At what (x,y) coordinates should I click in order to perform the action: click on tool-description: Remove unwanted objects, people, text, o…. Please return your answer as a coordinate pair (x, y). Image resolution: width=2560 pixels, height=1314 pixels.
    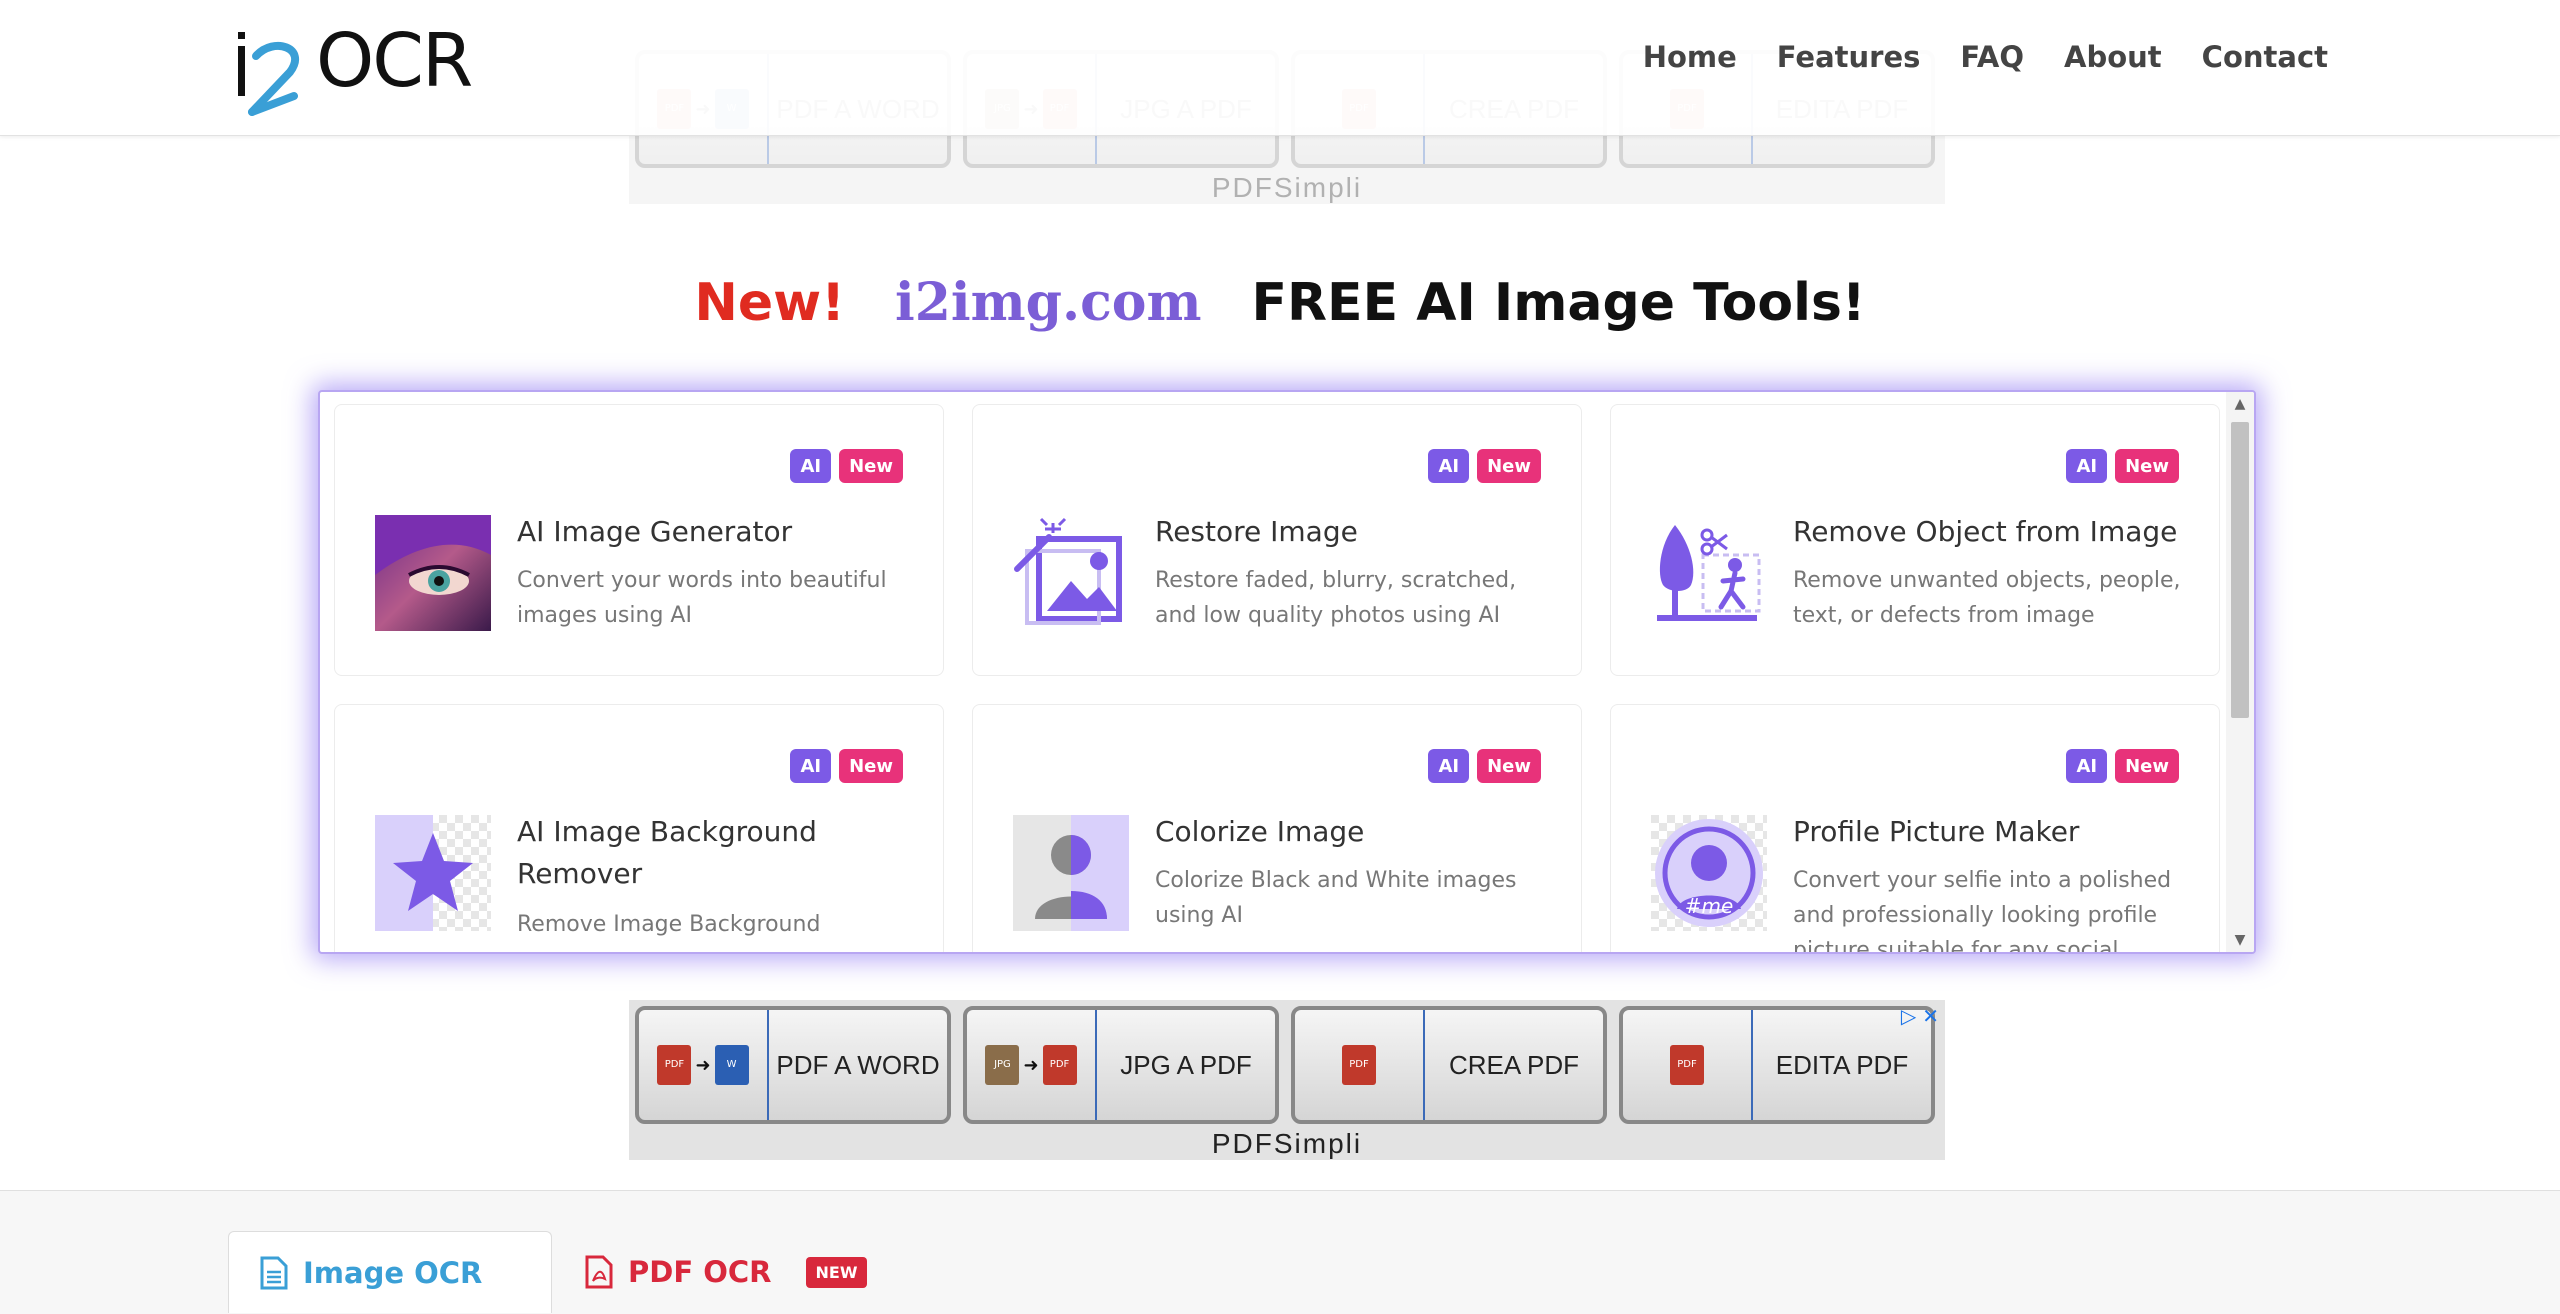
    Looking at the image, I should click on (1987, 598).